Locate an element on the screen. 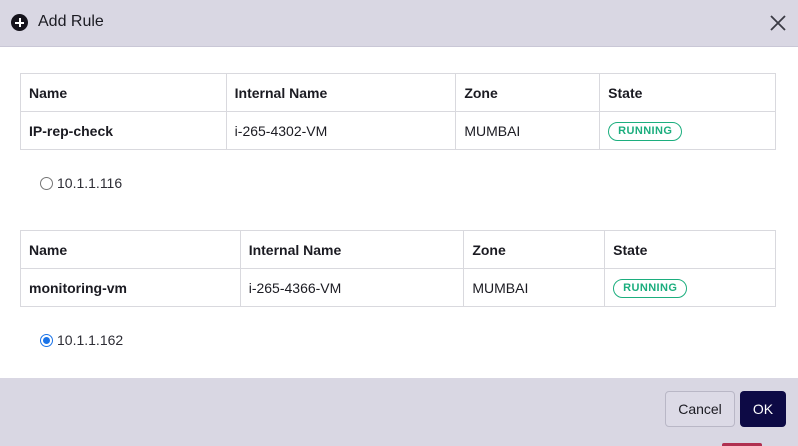  ip-label-2: 10.1.1.162 is located at coordinates (90, 340).